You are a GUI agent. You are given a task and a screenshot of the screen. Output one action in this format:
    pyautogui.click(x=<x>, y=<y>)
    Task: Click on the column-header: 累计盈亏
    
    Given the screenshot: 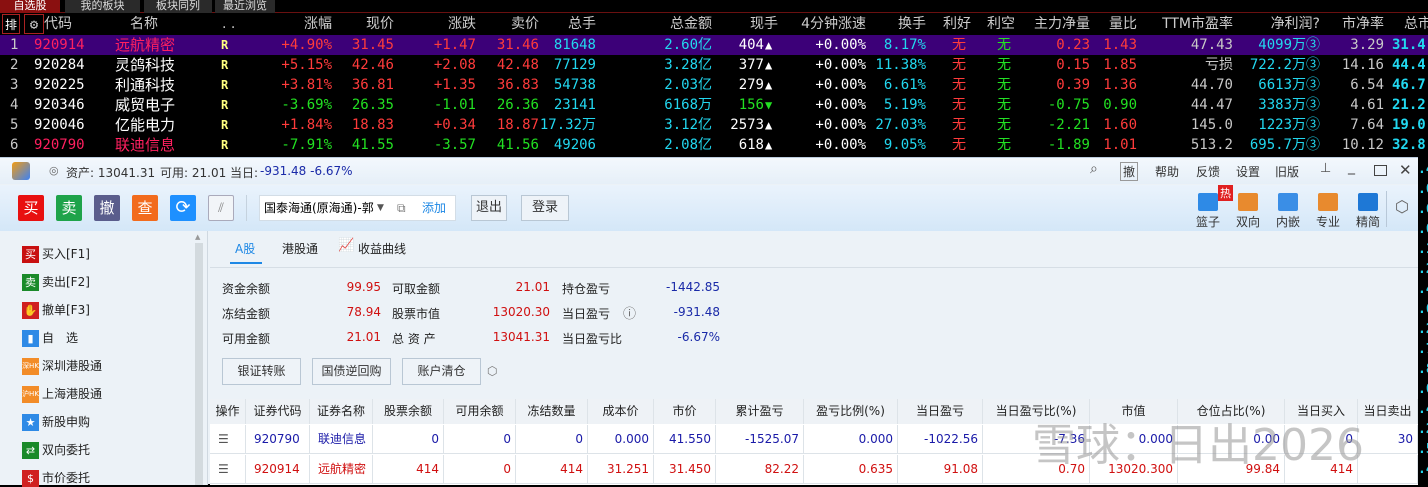 What is the action you would take?
    pyautogui.click(x=760, y=411)
    